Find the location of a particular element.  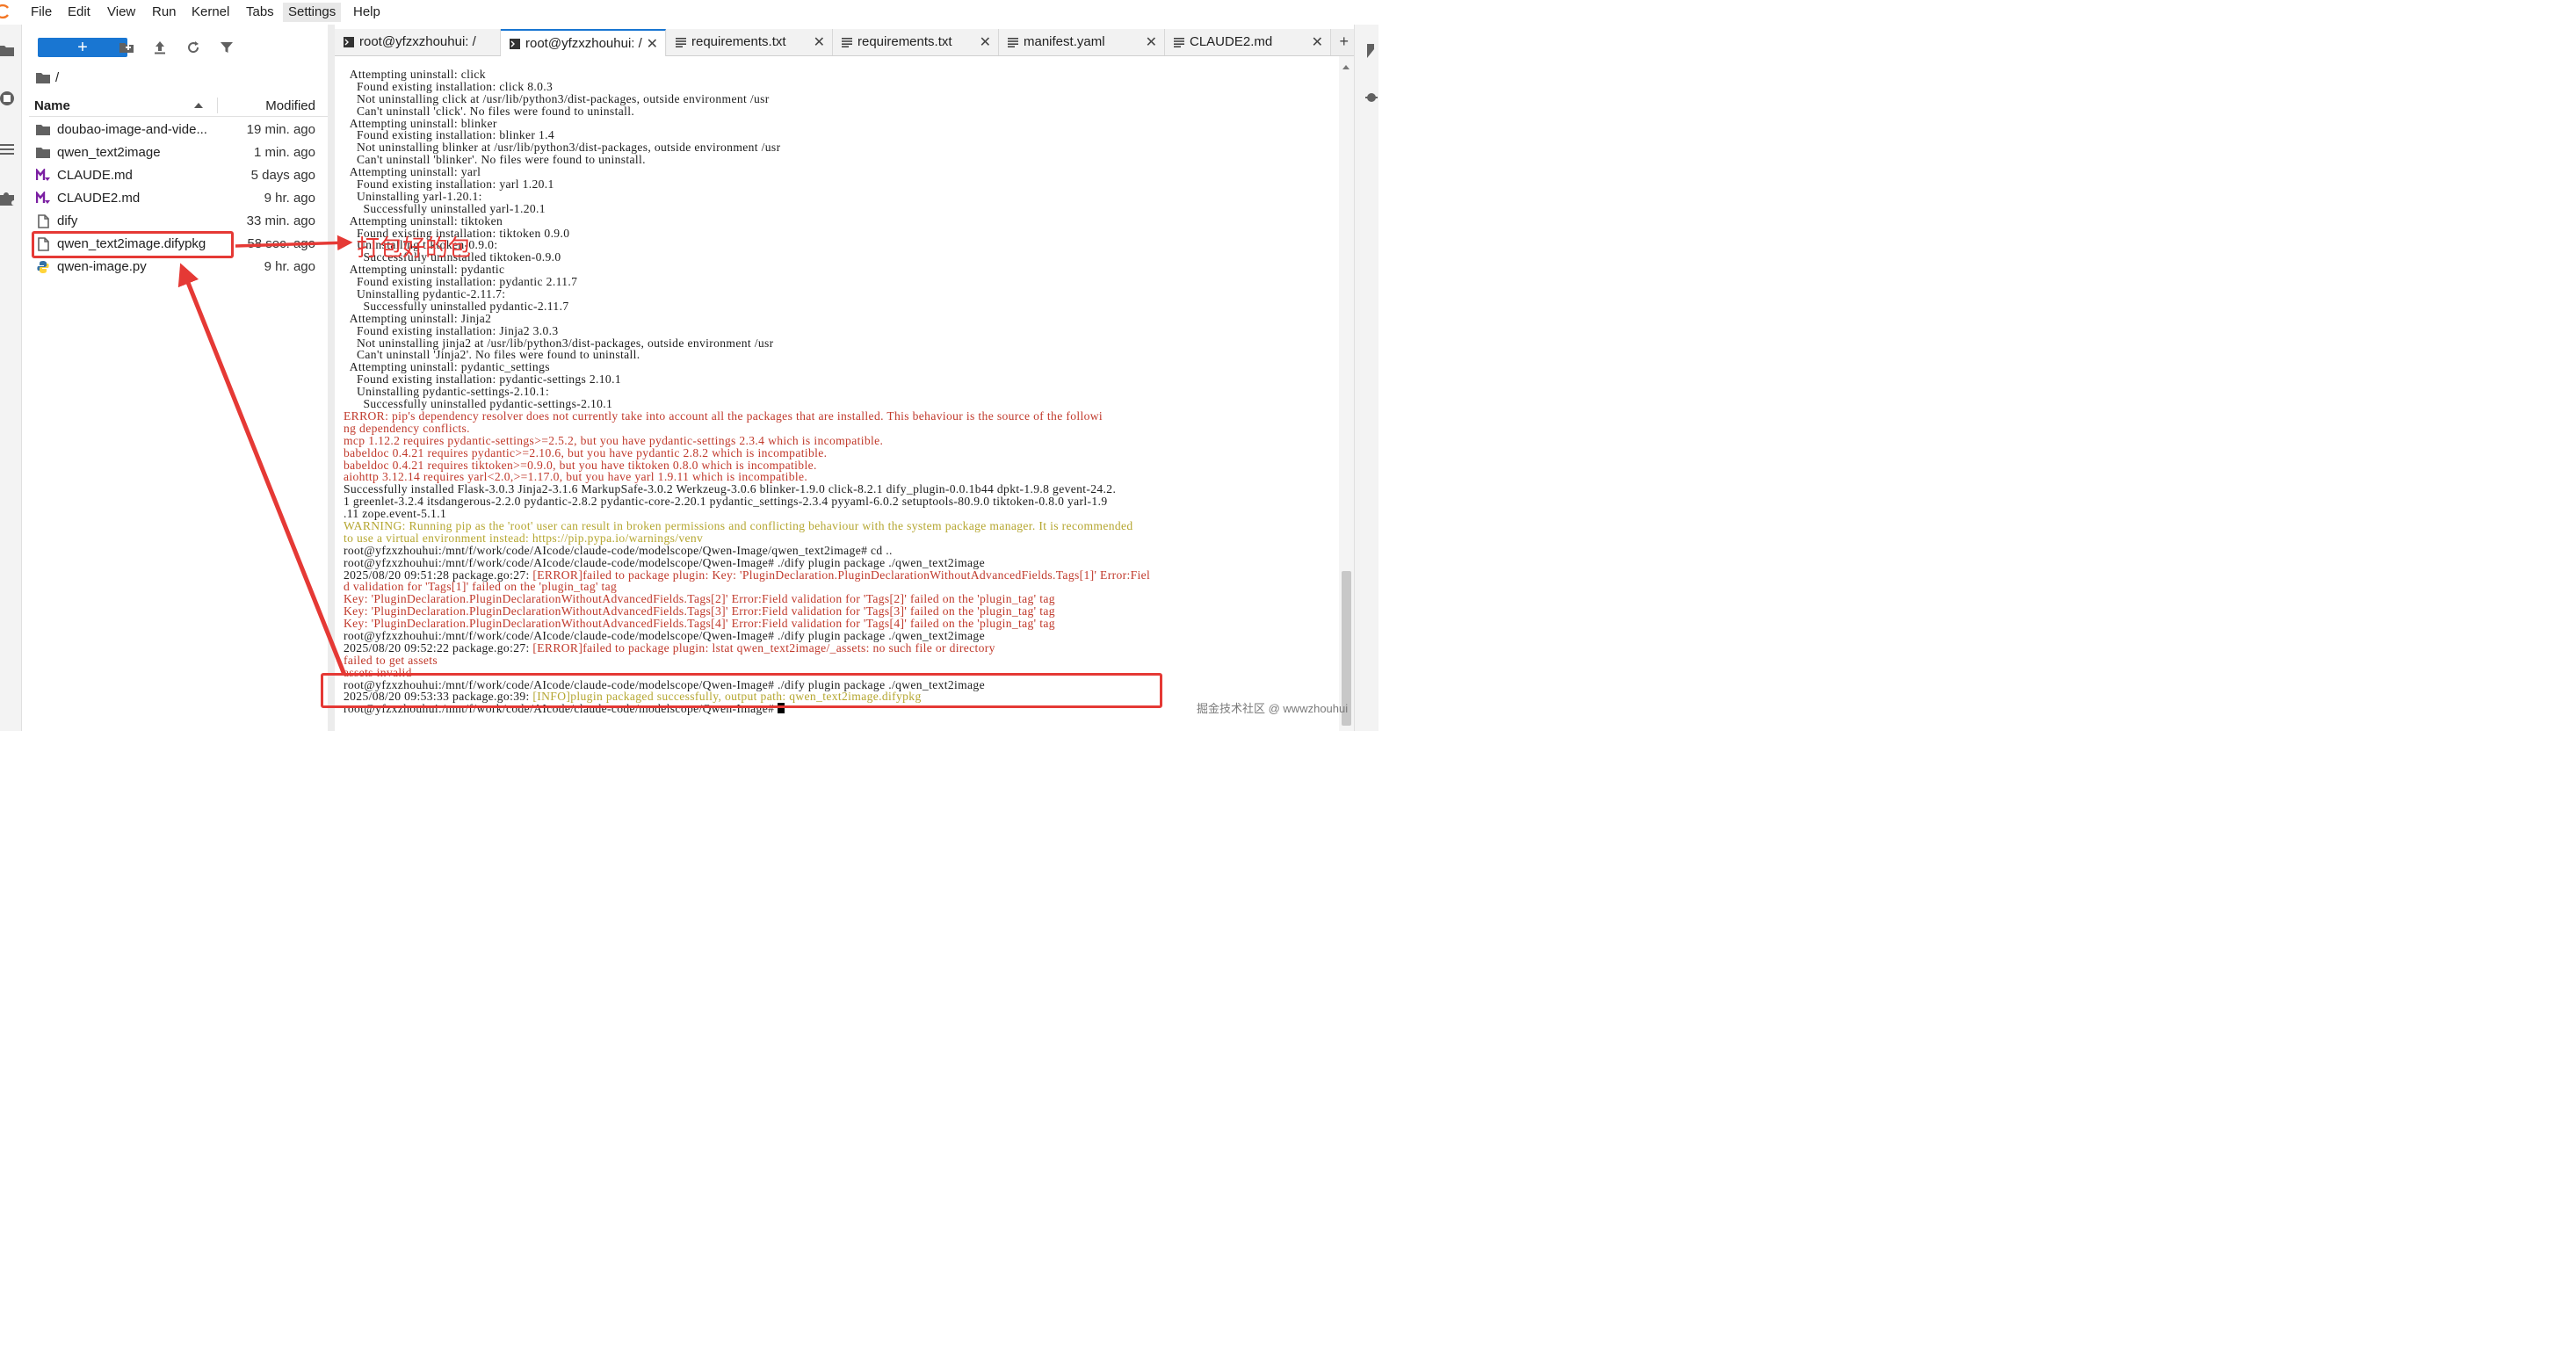

arrow-from-output is located at coordinates (262, 470).